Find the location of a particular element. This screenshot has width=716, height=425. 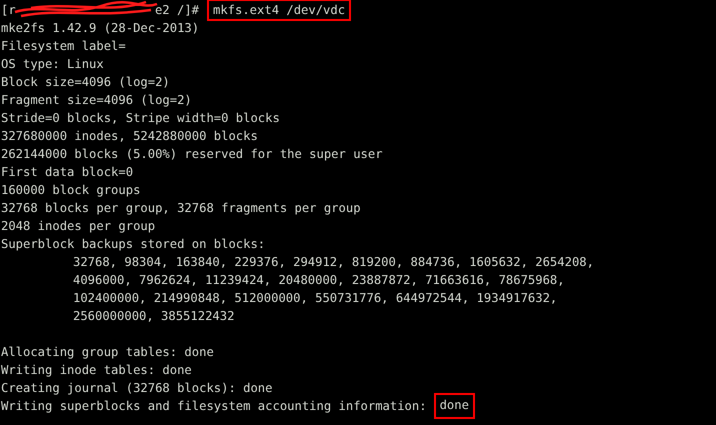

output-line: 102400000, 214990848, 512000000, 550731776, 644972544, 1934917632, is located at coordinates (315, 298).